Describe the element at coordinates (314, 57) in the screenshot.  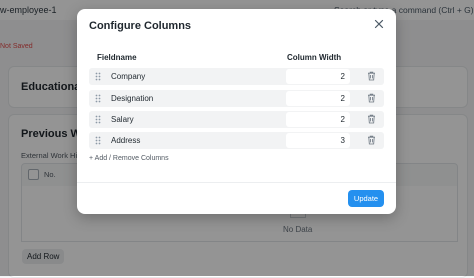
I see `column-header-column-width: Column Width` at that location.